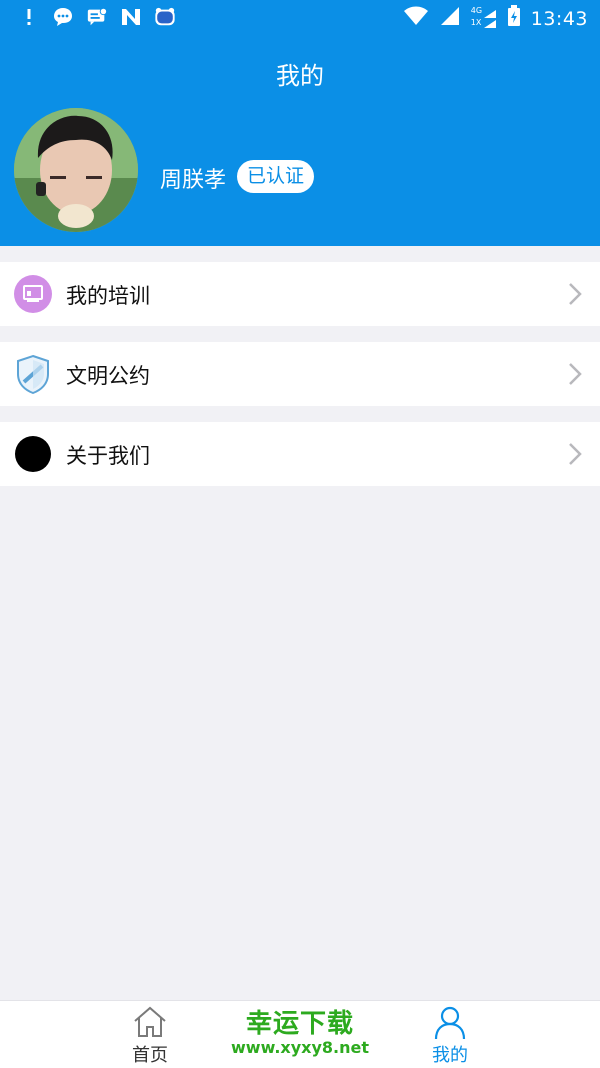 The image size is (600, 1068). Describe the element at coordinates (150, 1021) in the screenshot. I see `home-icon` at that location.